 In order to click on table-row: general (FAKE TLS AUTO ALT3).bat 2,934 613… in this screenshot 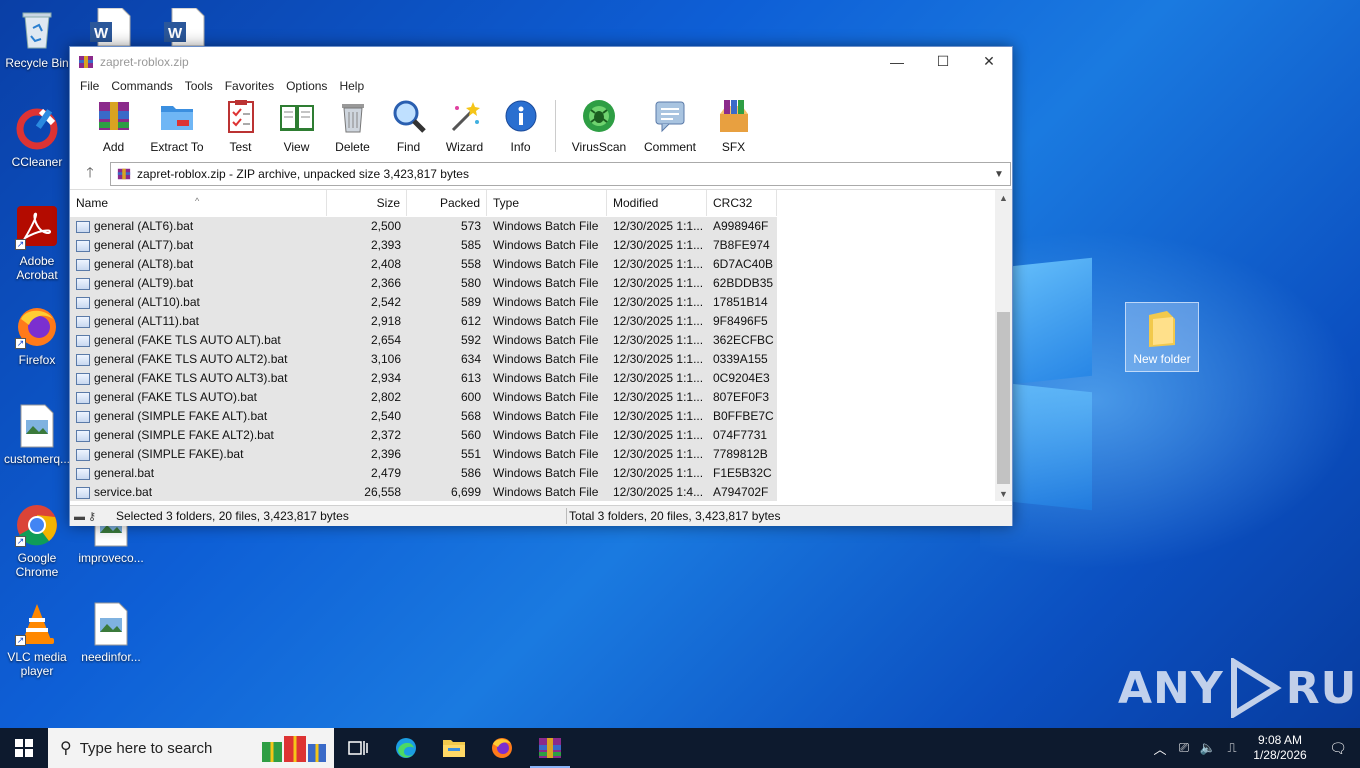, I will do `click(423, 378)`.